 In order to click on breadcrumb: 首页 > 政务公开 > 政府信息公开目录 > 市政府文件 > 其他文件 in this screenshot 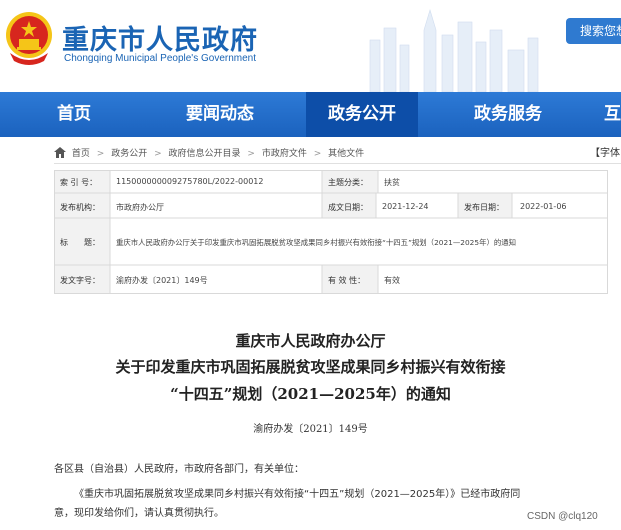, I will do `click(211, 153)`.